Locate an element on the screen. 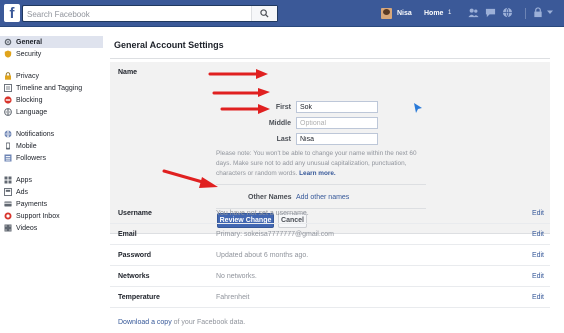 Image resolution: width=564 pixels, height=333 pixels. last-name-field is located at coordinates (337, 139).